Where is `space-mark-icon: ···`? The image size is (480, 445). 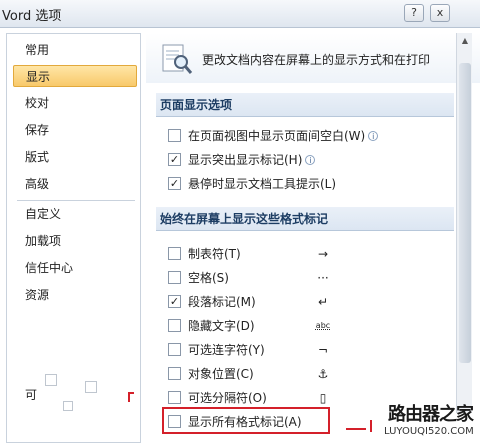
space-mark-icon: ··· is located at coordinates (323, 278).